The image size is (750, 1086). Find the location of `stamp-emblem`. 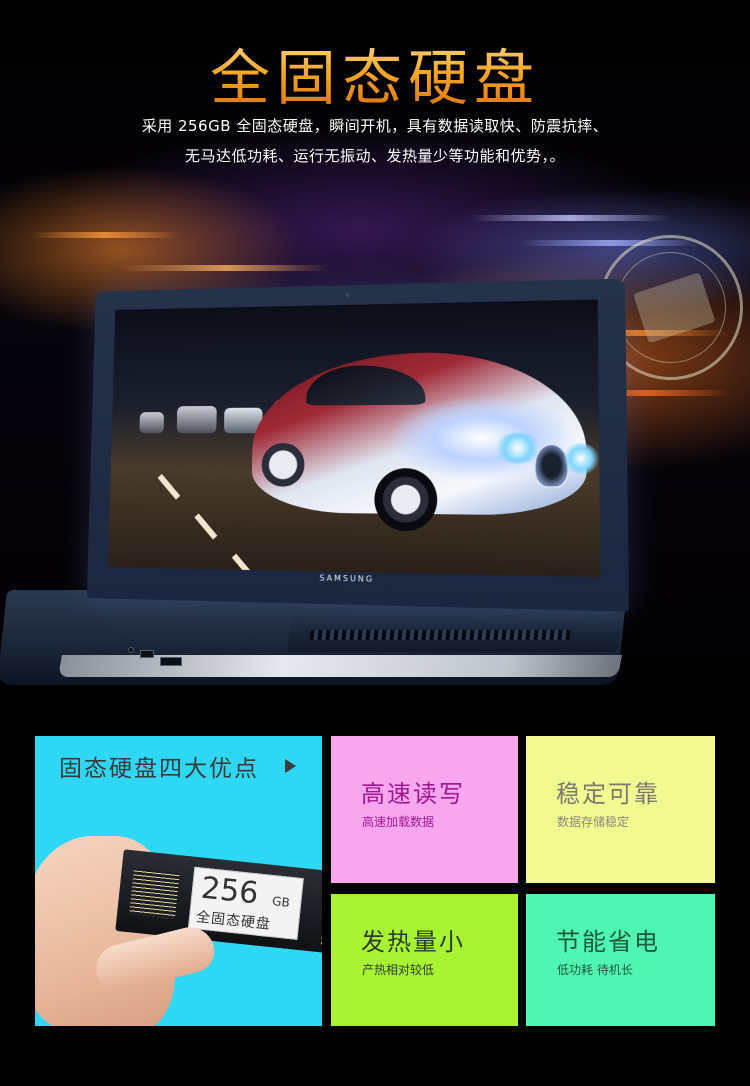

stamp-emblem is located at coordinates (674, 308).